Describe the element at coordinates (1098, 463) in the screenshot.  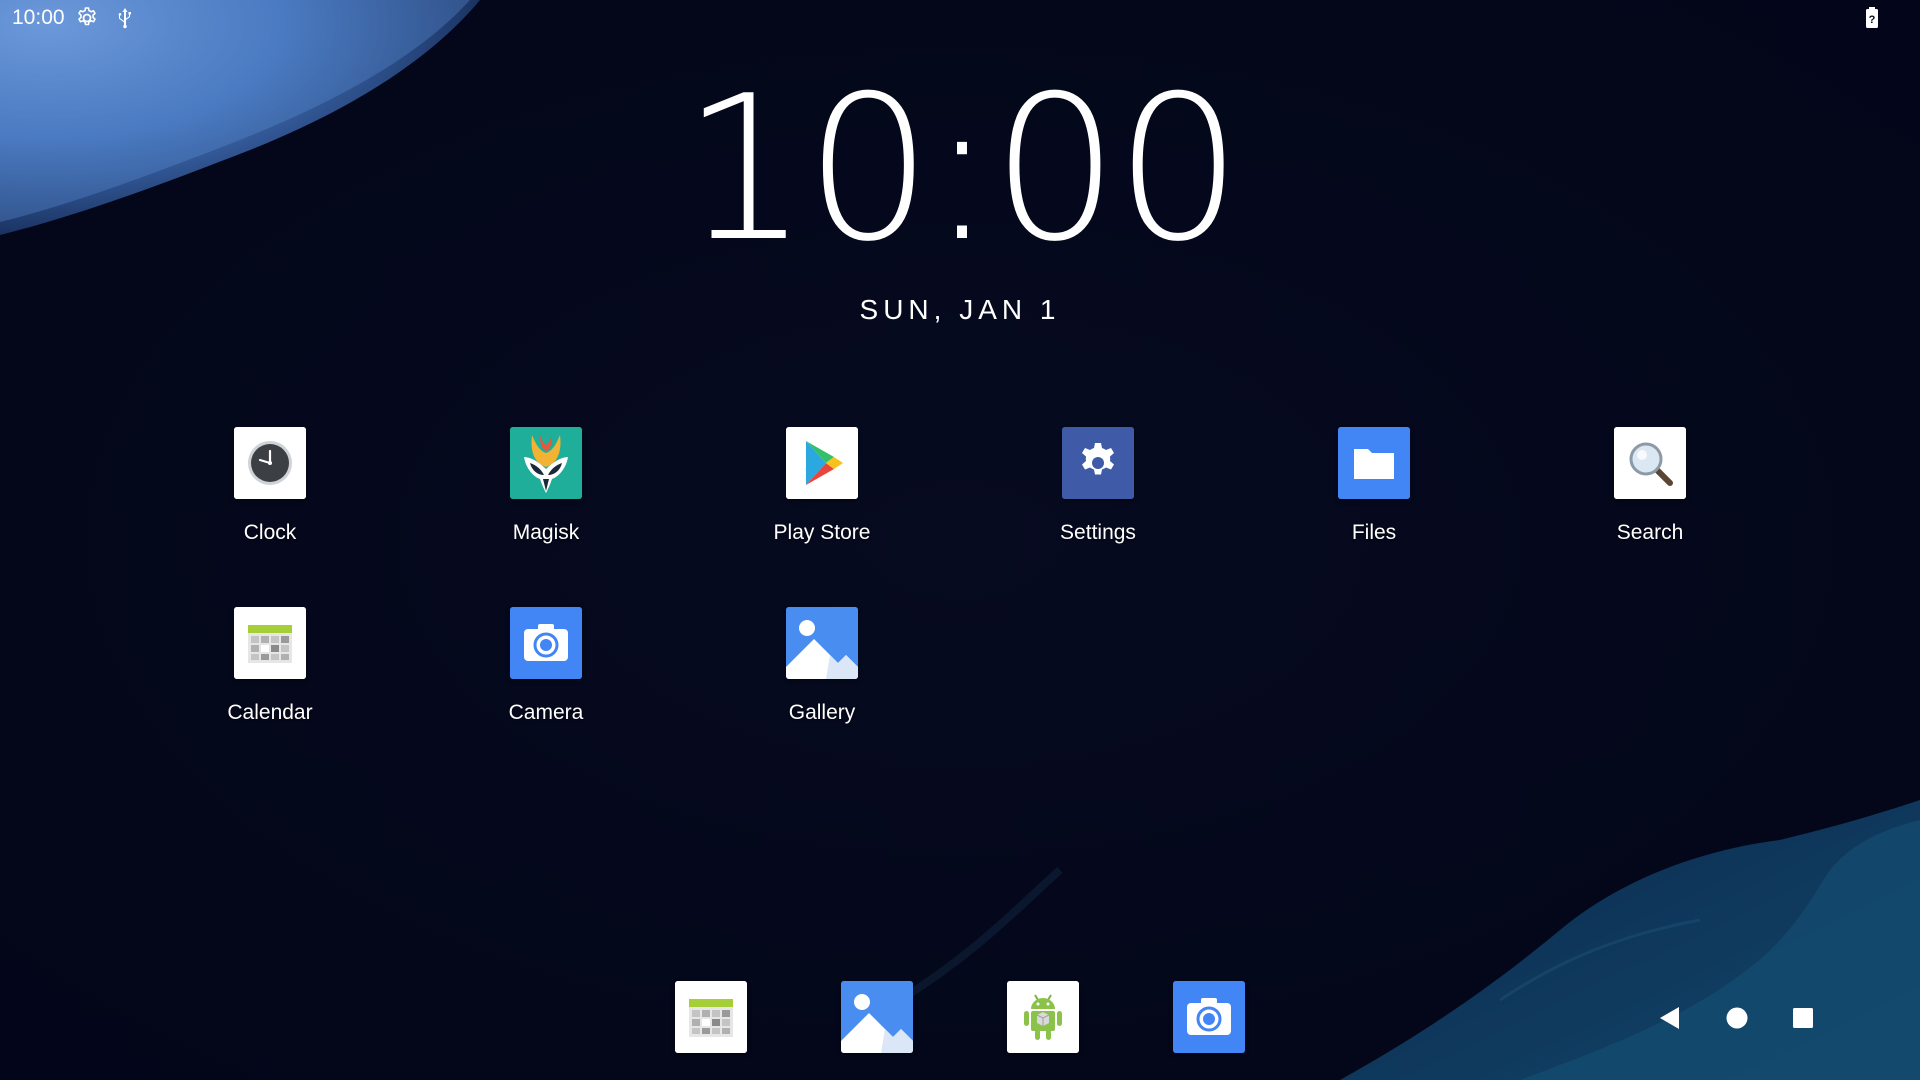
I see `settings-icon` at that location.